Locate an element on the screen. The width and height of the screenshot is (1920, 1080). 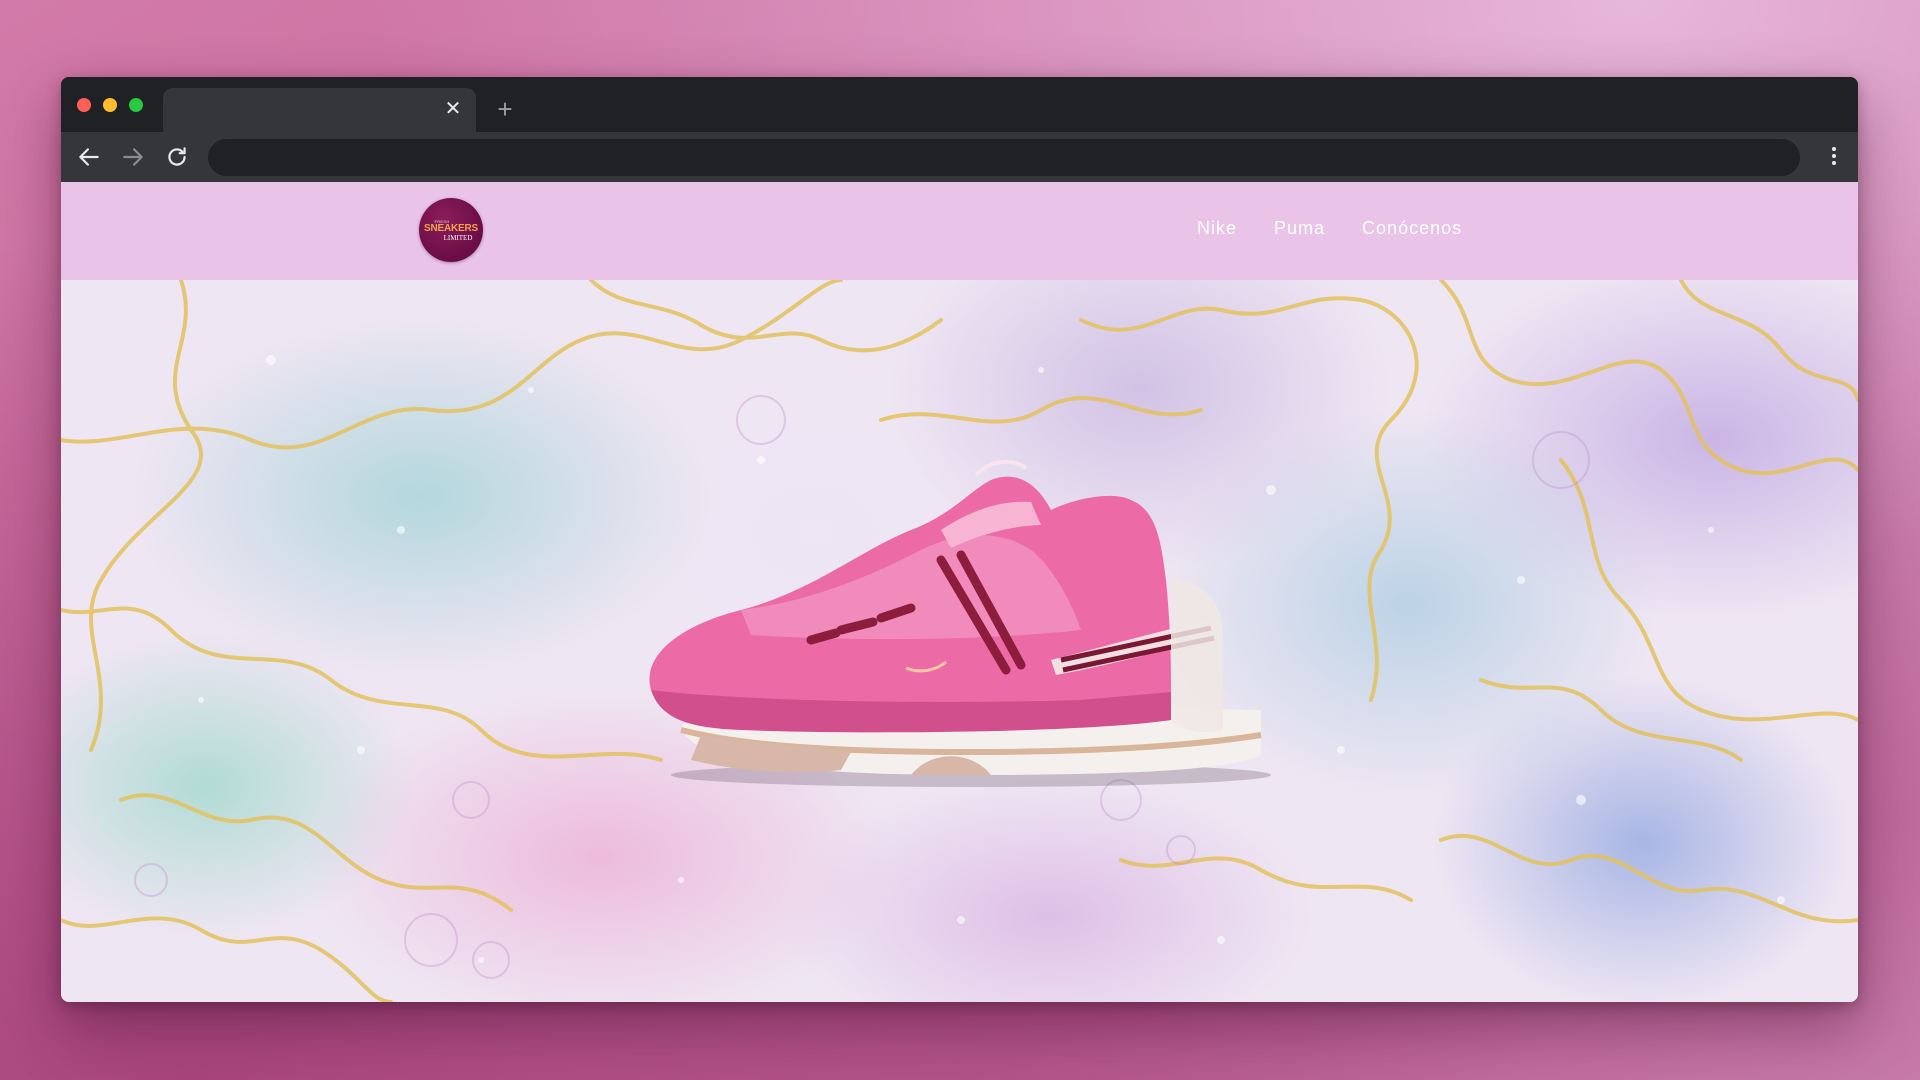
nav-link-nike: Nike is located at coordinates (1217, 228).